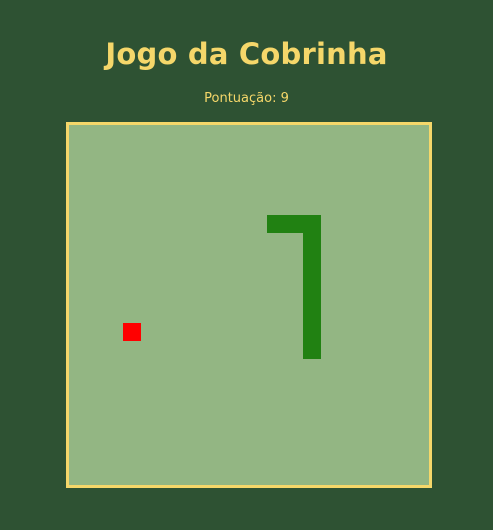 This screenshot has width=493, height=530. What do you see at coordinates (312, 224) in the screenshot?
I see `snake-head` at bounding box center [312, 224].